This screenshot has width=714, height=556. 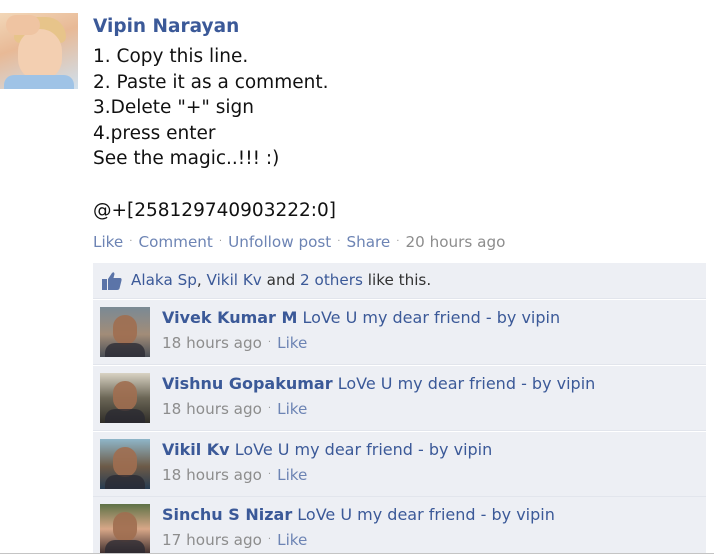 I want to click on bottom-divider, so click(x=357, y=553).